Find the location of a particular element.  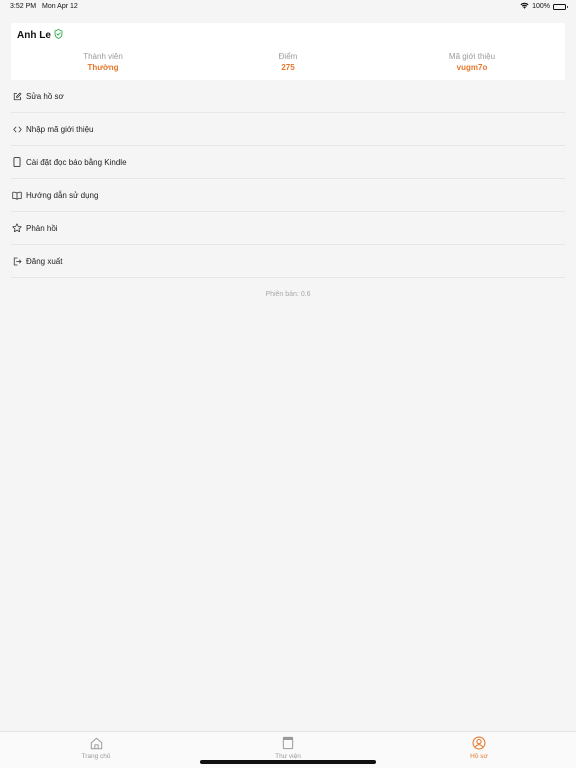

book-open-icon is located at coordinates (17, 195).